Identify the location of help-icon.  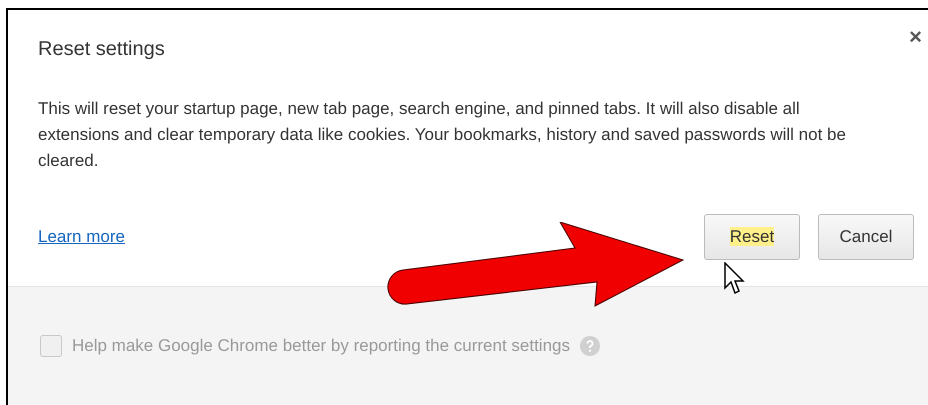
(590, 346).